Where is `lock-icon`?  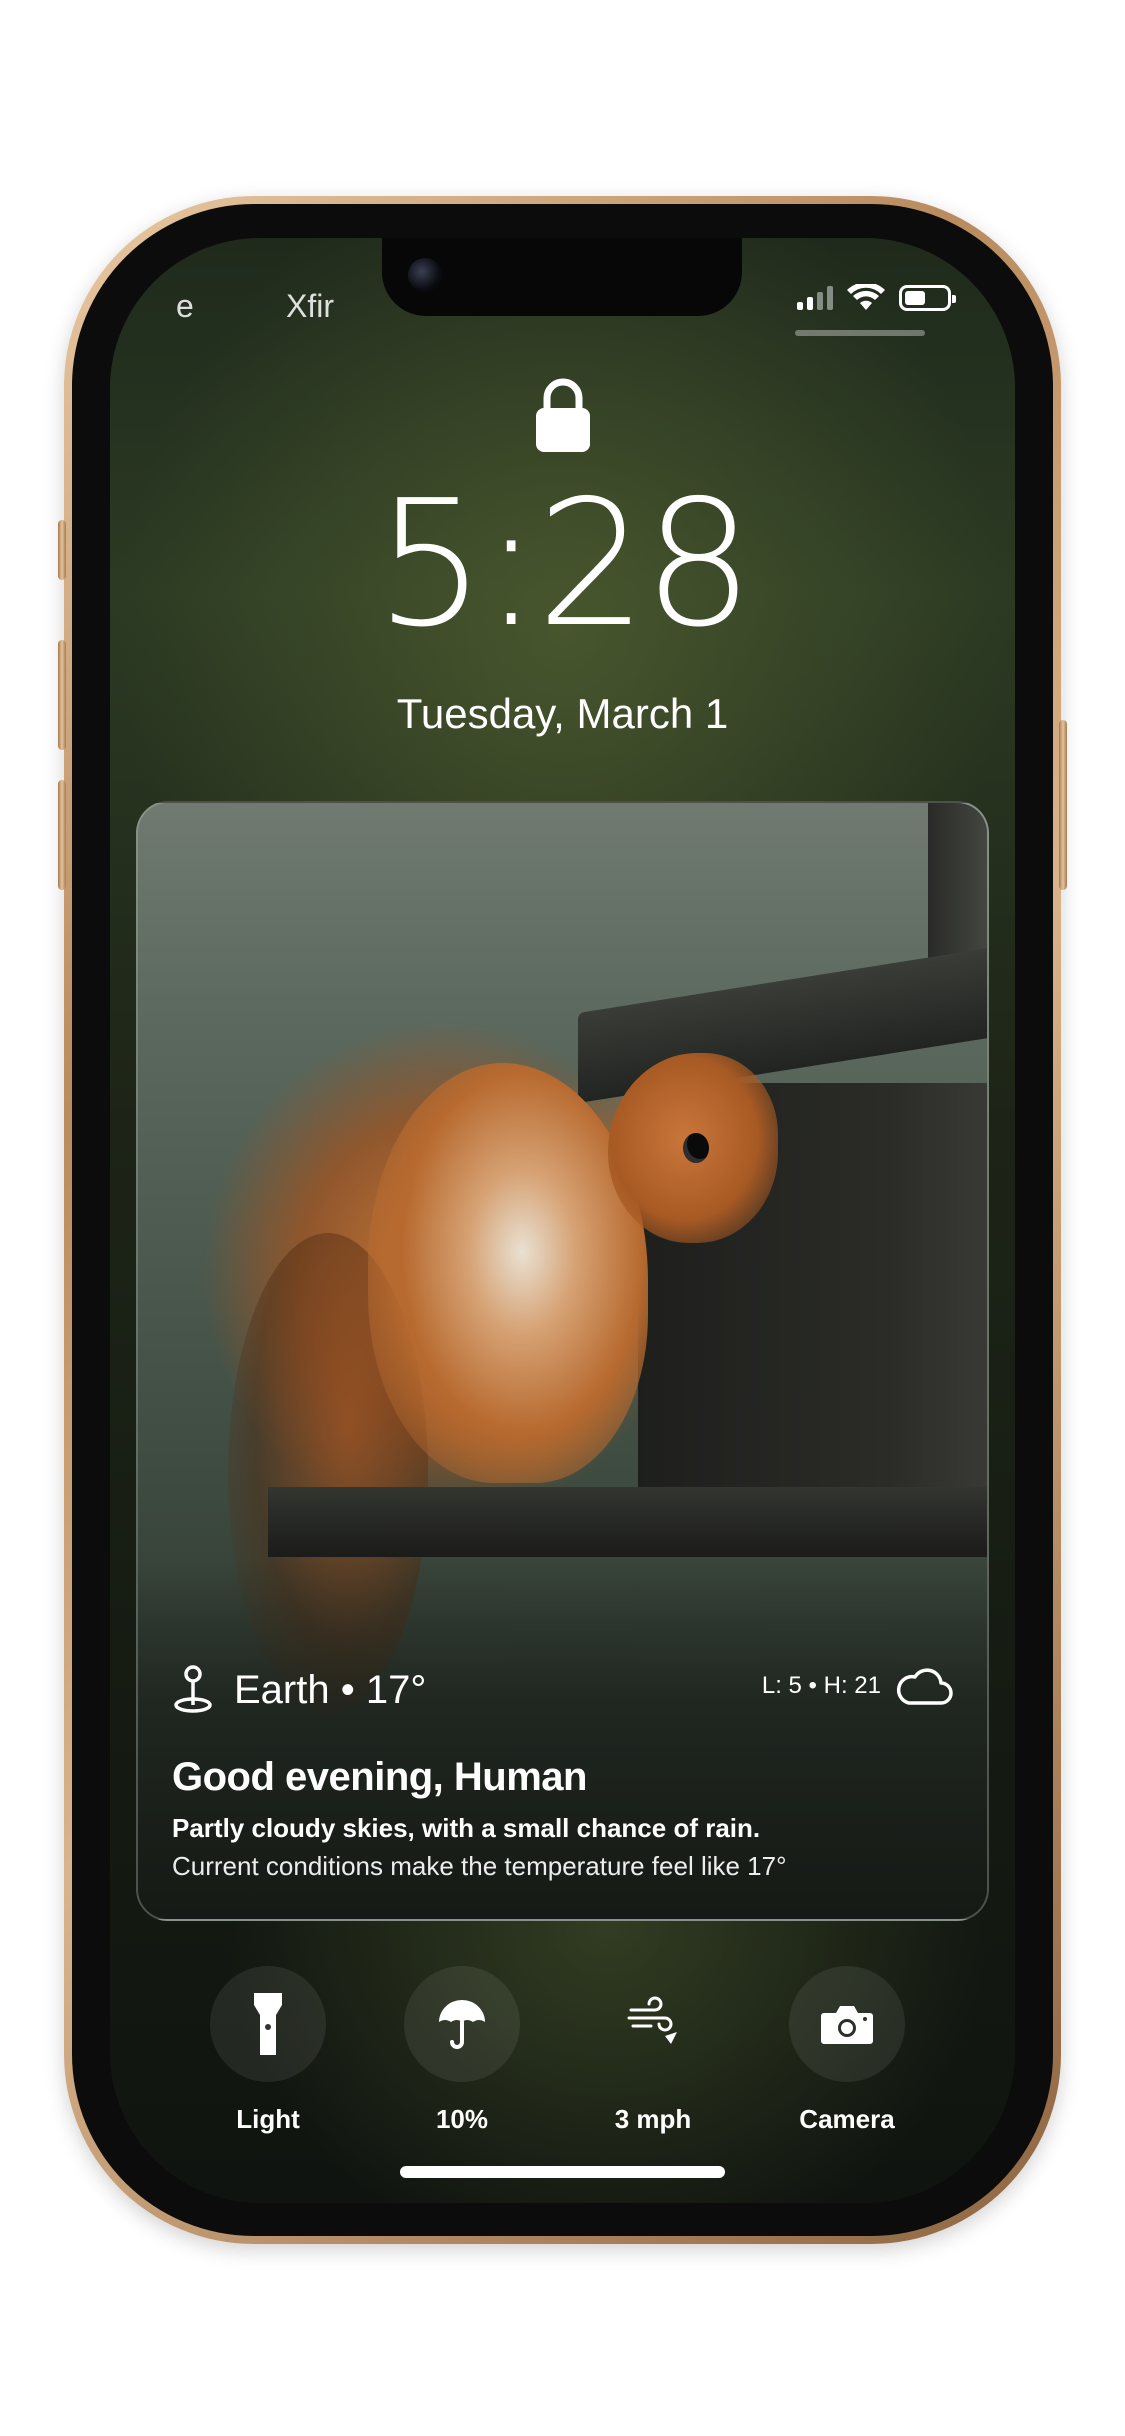
lock-icon is located at coordinates (563, 415).